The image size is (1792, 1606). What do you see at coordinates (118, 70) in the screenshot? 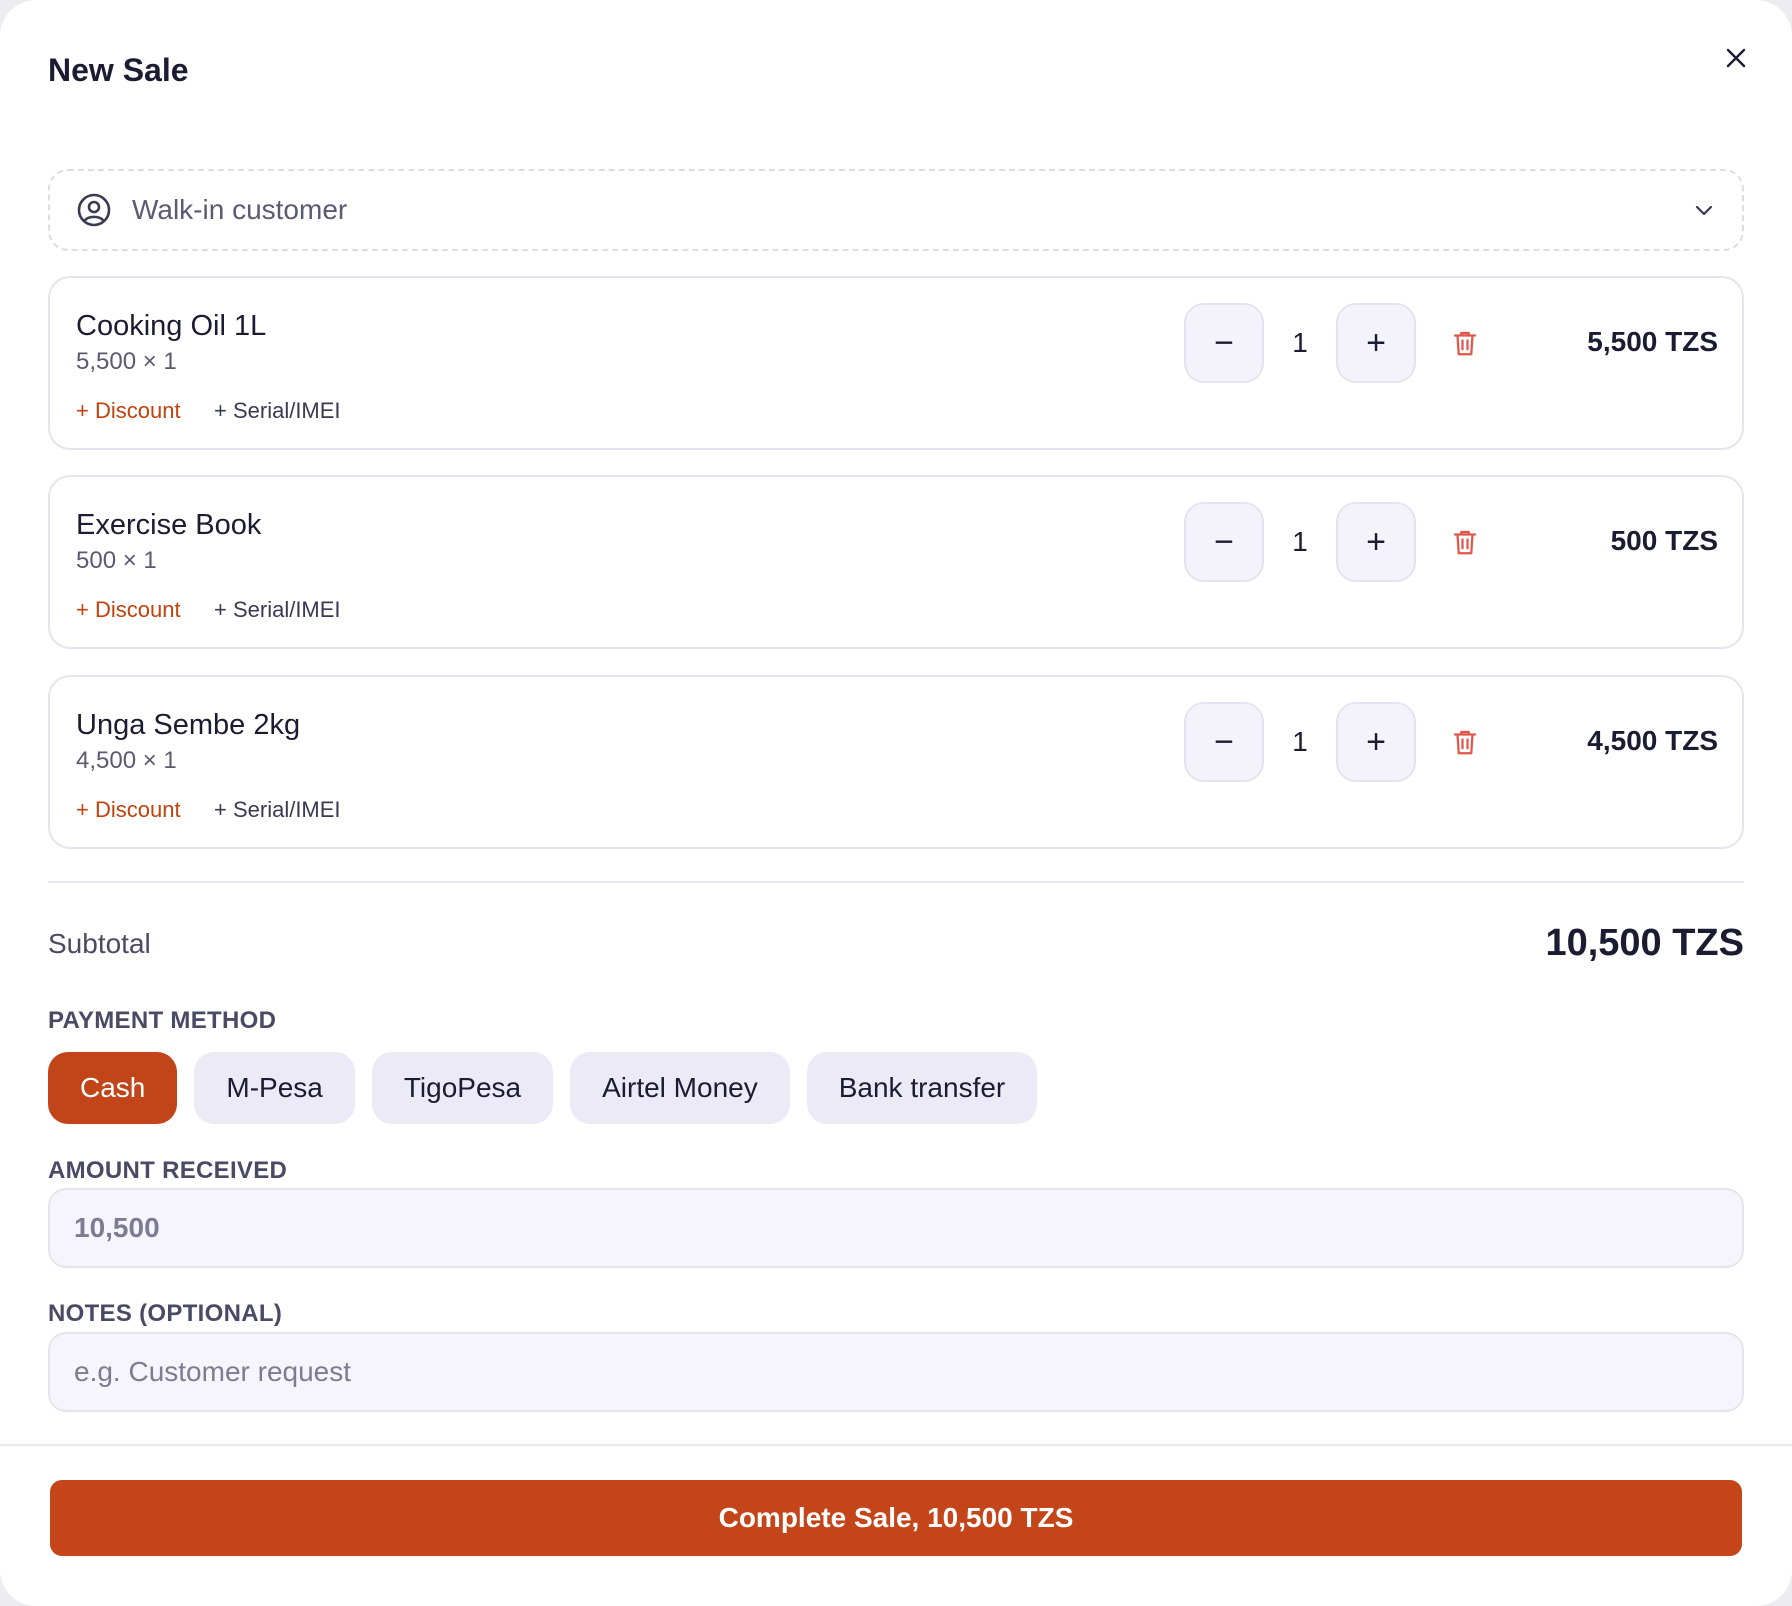
I see `dialog-title: New Sale` at bounding box center [118, 70].